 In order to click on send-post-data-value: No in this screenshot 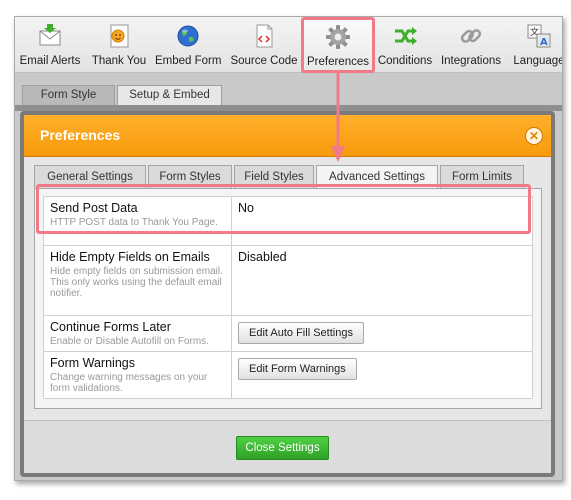, I will do `click(382, 208)`.